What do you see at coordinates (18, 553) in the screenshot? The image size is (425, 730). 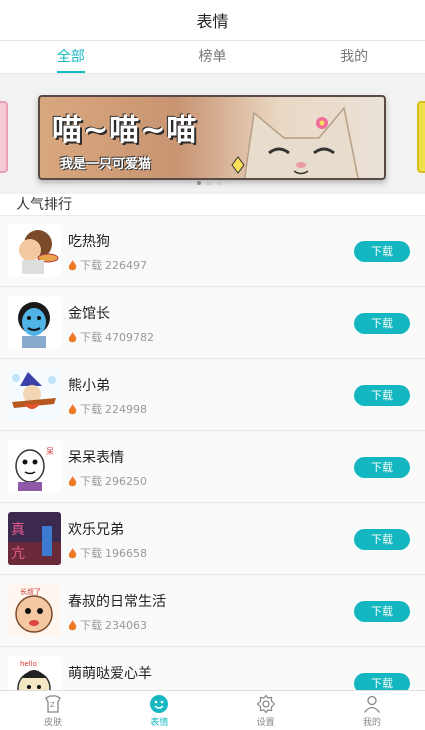 I see `svg-text: 亢` at bounding box center [18, 553].